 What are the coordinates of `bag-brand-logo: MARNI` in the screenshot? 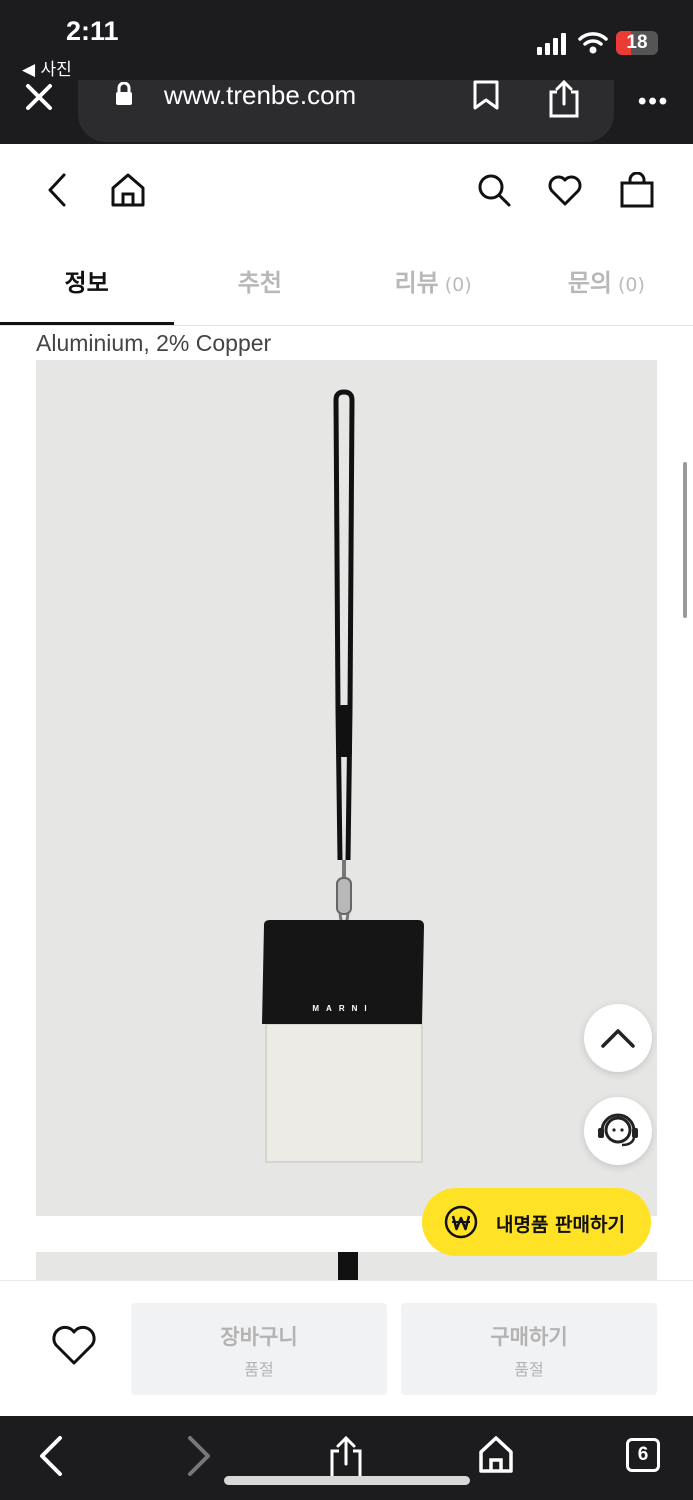 It's located at (342, 1008).